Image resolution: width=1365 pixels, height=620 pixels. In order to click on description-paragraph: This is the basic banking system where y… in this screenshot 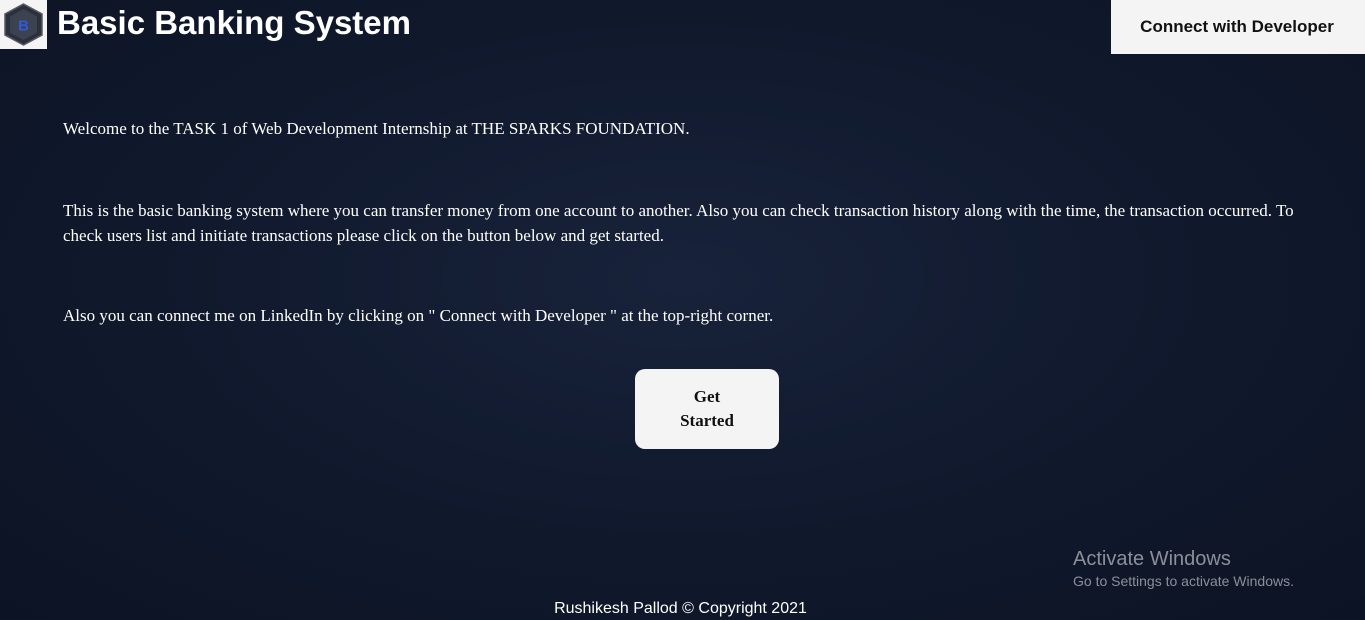, I will do `click(678, 223)`.